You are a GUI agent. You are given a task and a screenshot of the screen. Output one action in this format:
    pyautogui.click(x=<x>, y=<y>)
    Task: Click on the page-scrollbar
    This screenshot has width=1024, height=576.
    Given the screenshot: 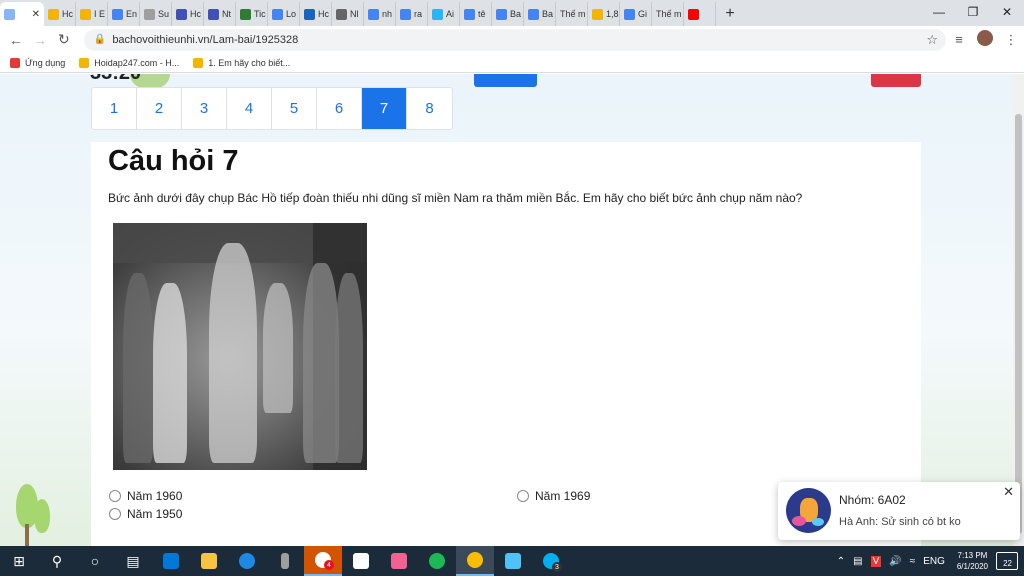 What is the action you would take?
    pyautogui.click(x=1018, y=310)
    